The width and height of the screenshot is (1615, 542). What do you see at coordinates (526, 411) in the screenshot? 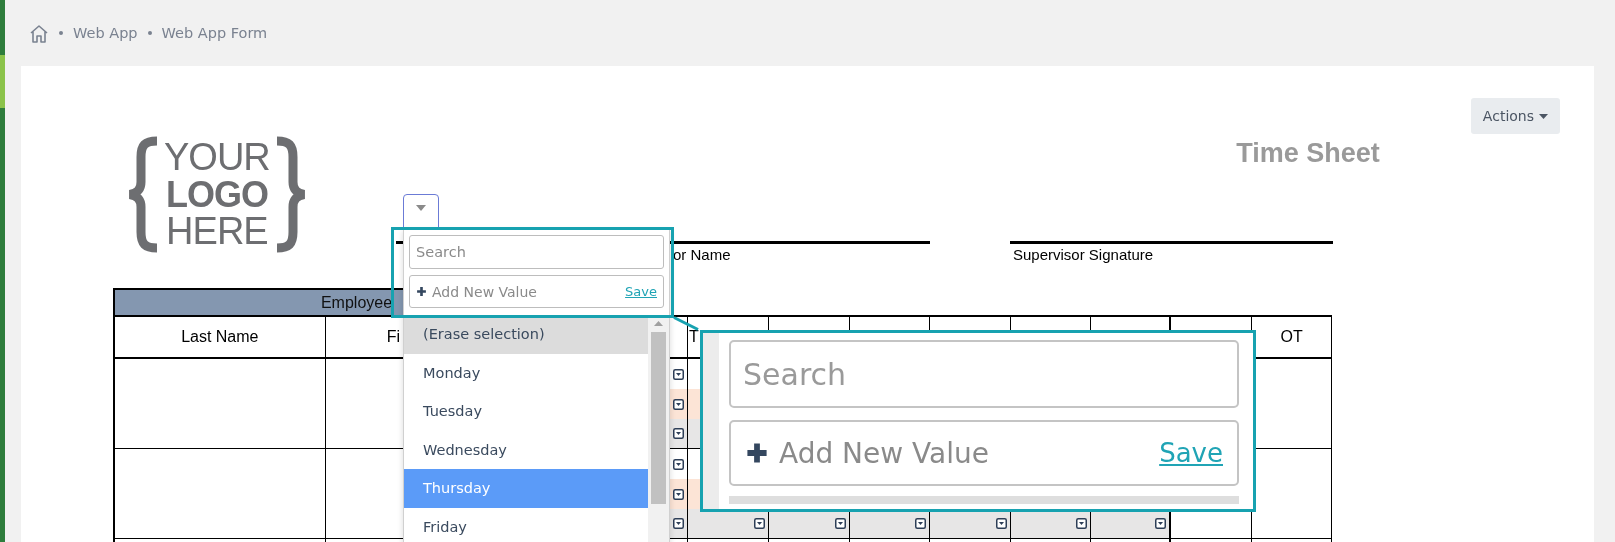
I see `dropdown-option: Tuesday` at bounding box center [526, 411].